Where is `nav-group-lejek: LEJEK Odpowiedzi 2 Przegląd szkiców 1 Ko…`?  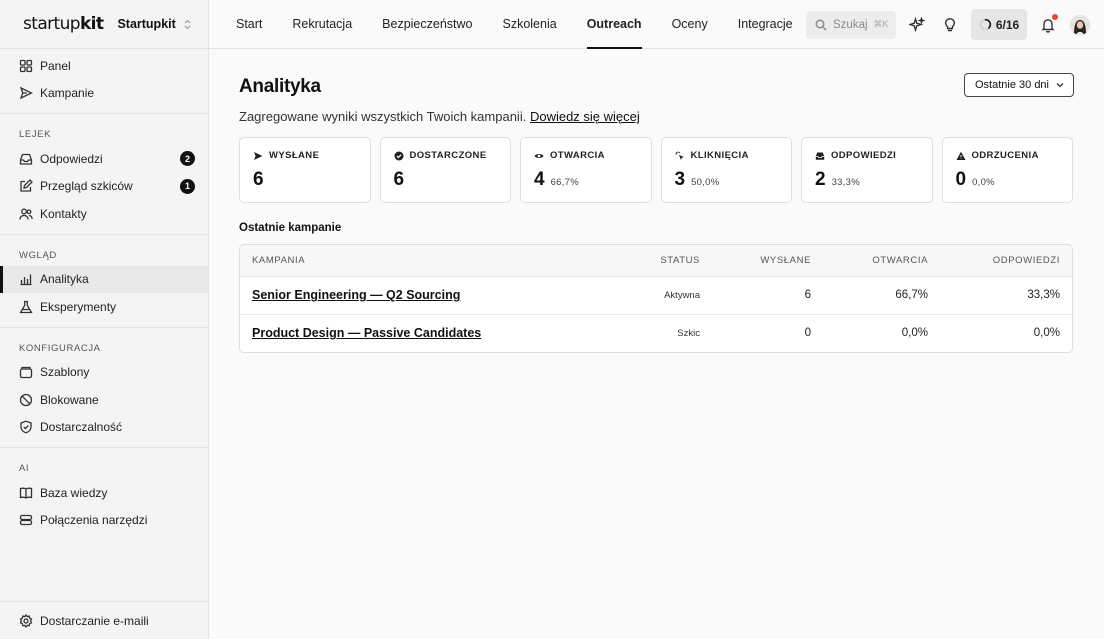
nav-group-lejek: LEJEK Odpowiedzi 2 Przegląd szkiców 1 Ko… is located at coordinates (104, 174).